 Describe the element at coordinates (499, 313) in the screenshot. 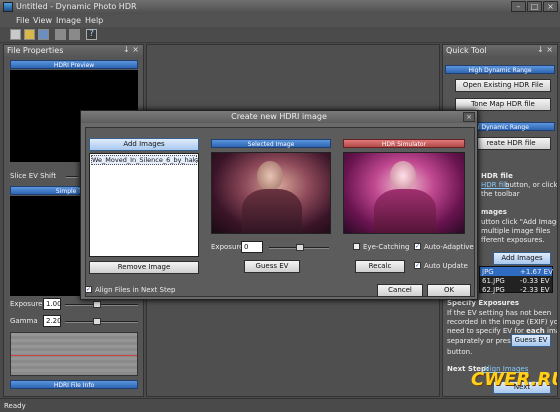

I see `specify-help-1: If the EV setting has not been` at that location.